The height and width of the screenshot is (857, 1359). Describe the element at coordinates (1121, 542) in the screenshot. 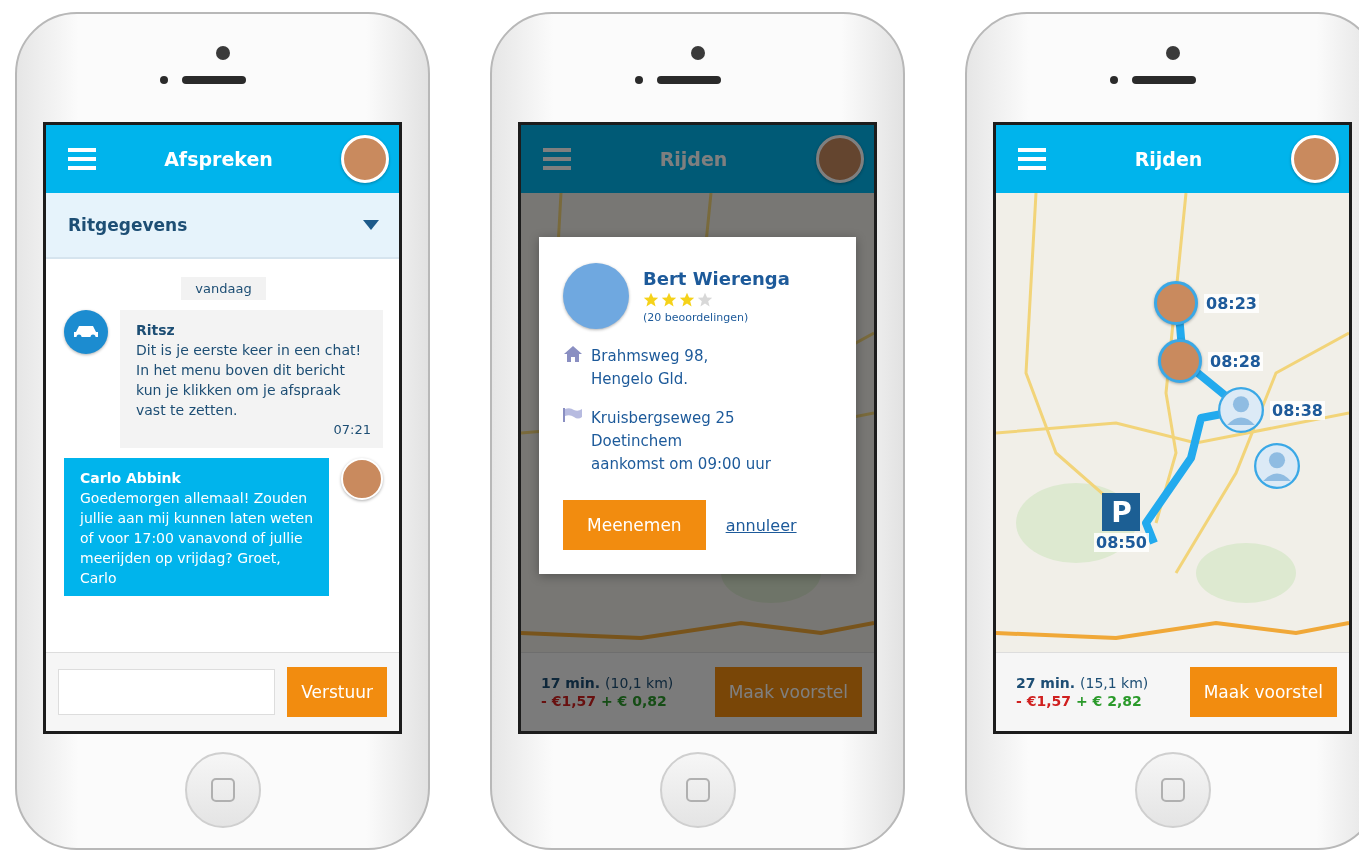

I see `arrival-time: 08:50` at that location.